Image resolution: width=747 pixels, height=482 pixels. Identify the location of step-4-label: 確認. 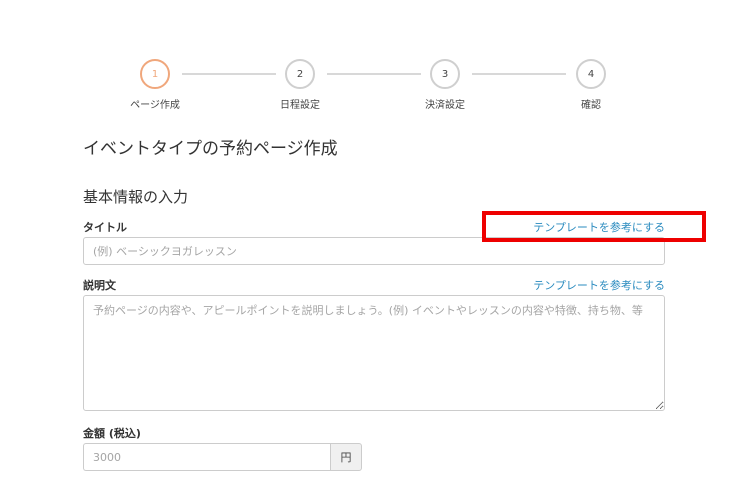
(591, 105).